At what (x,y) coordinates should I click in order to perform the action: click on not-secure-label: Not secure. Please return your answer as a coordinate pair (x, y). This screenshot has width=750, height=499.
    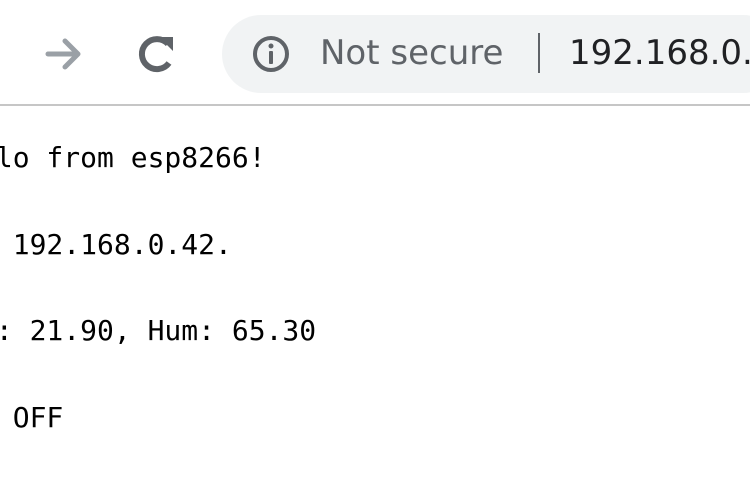
    Looking at the image, I should click on (411, 53).